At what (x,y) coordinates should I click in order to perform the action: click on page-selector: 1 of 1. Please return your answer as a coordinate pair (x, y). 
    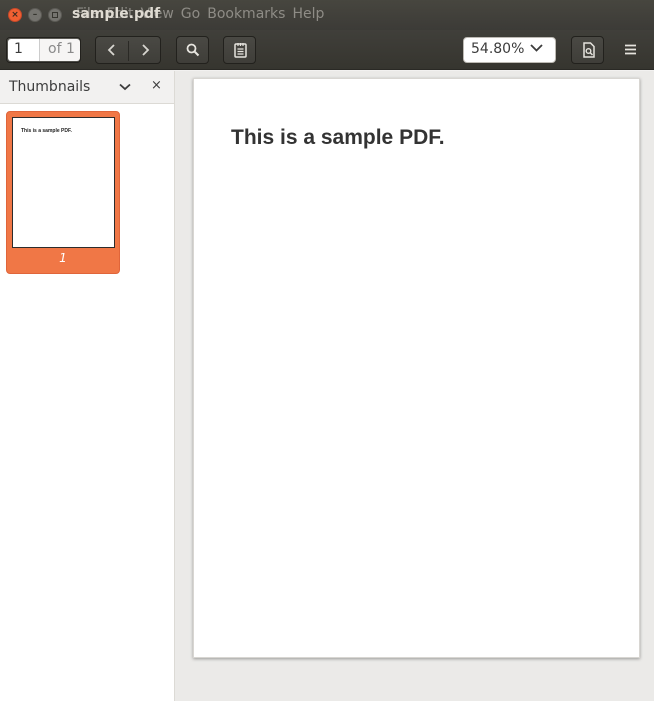
    Looking at the image, I should click on (43, 50).